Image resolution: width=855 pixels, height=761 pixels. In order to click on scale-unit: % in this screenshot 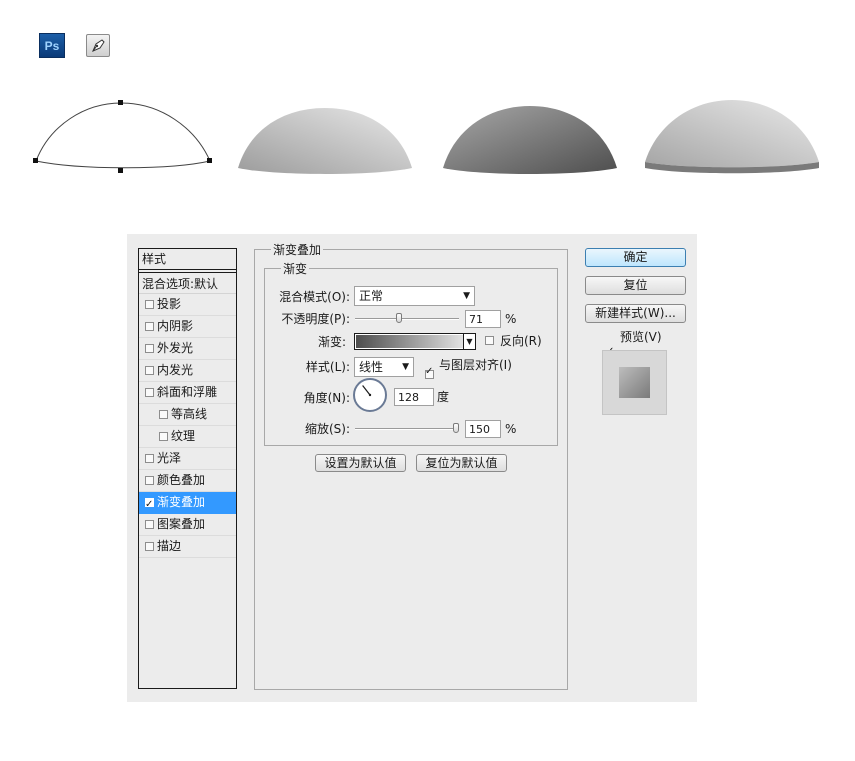, I will do `click(511, 429)`.